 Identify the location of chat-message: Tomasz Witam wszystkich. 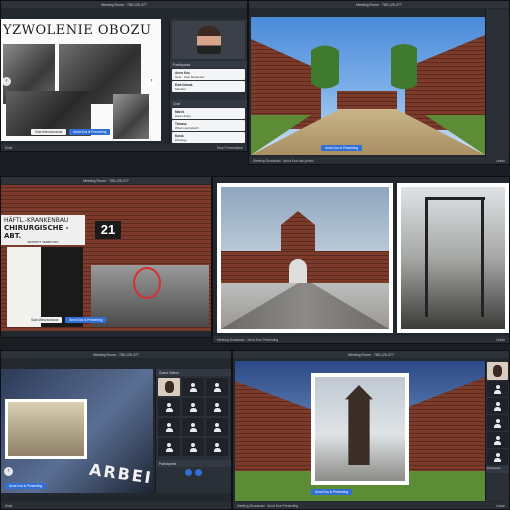
(208, 125).